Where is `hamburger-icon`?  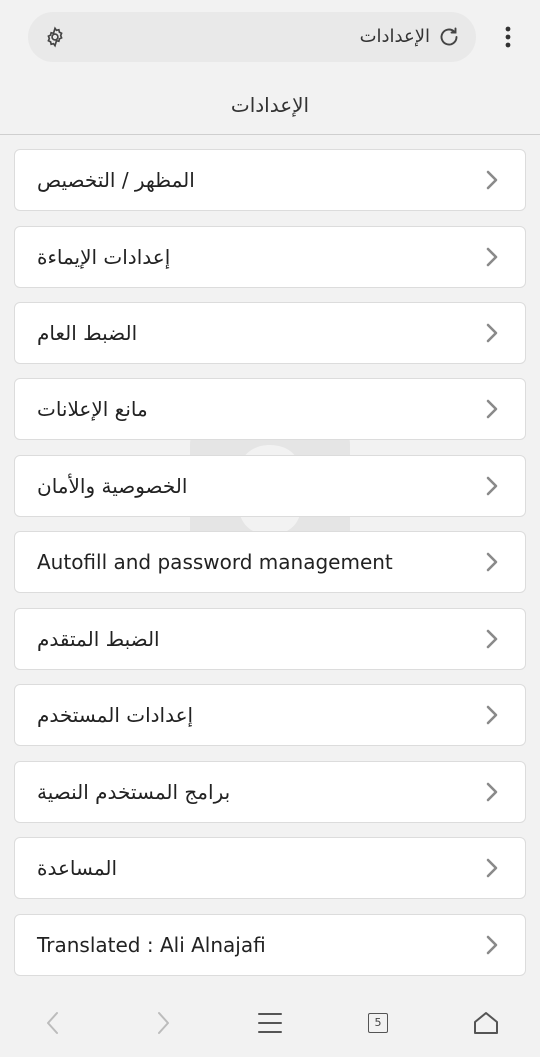 hamburger-icon is located at coordinates (270, 1023).